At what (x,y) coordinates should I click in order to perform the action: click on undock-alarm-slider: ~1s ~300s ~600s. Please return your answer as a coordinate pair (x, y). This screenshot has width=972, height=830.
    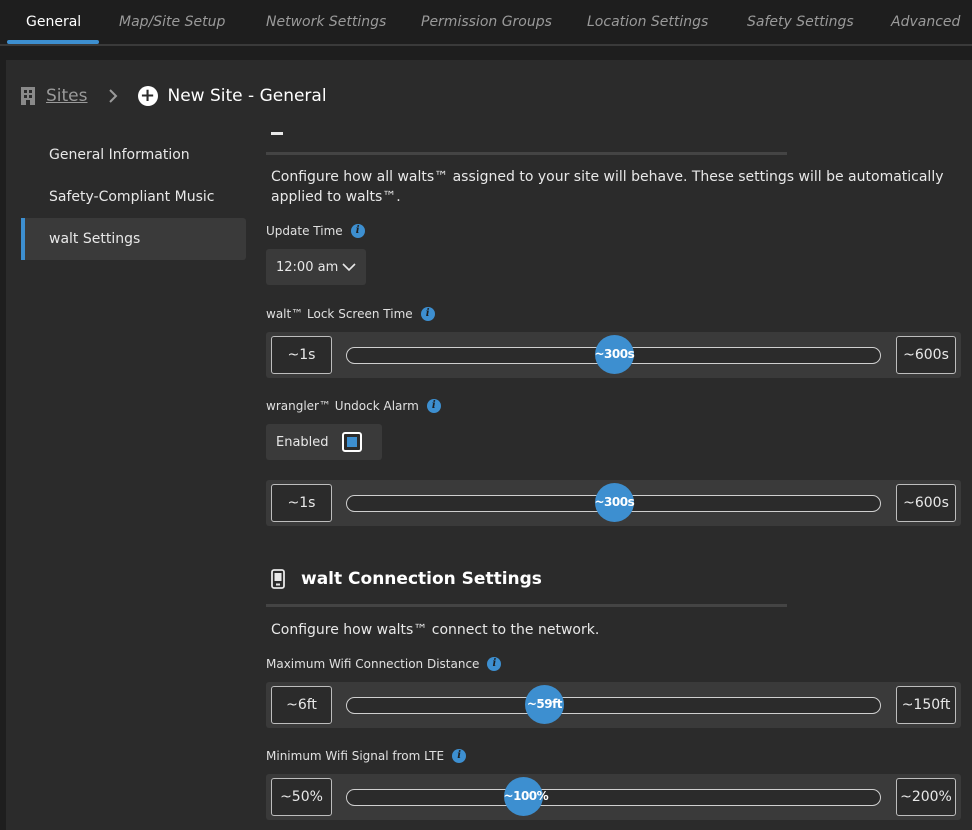
    Looking at the image, I should click on (613, 503).